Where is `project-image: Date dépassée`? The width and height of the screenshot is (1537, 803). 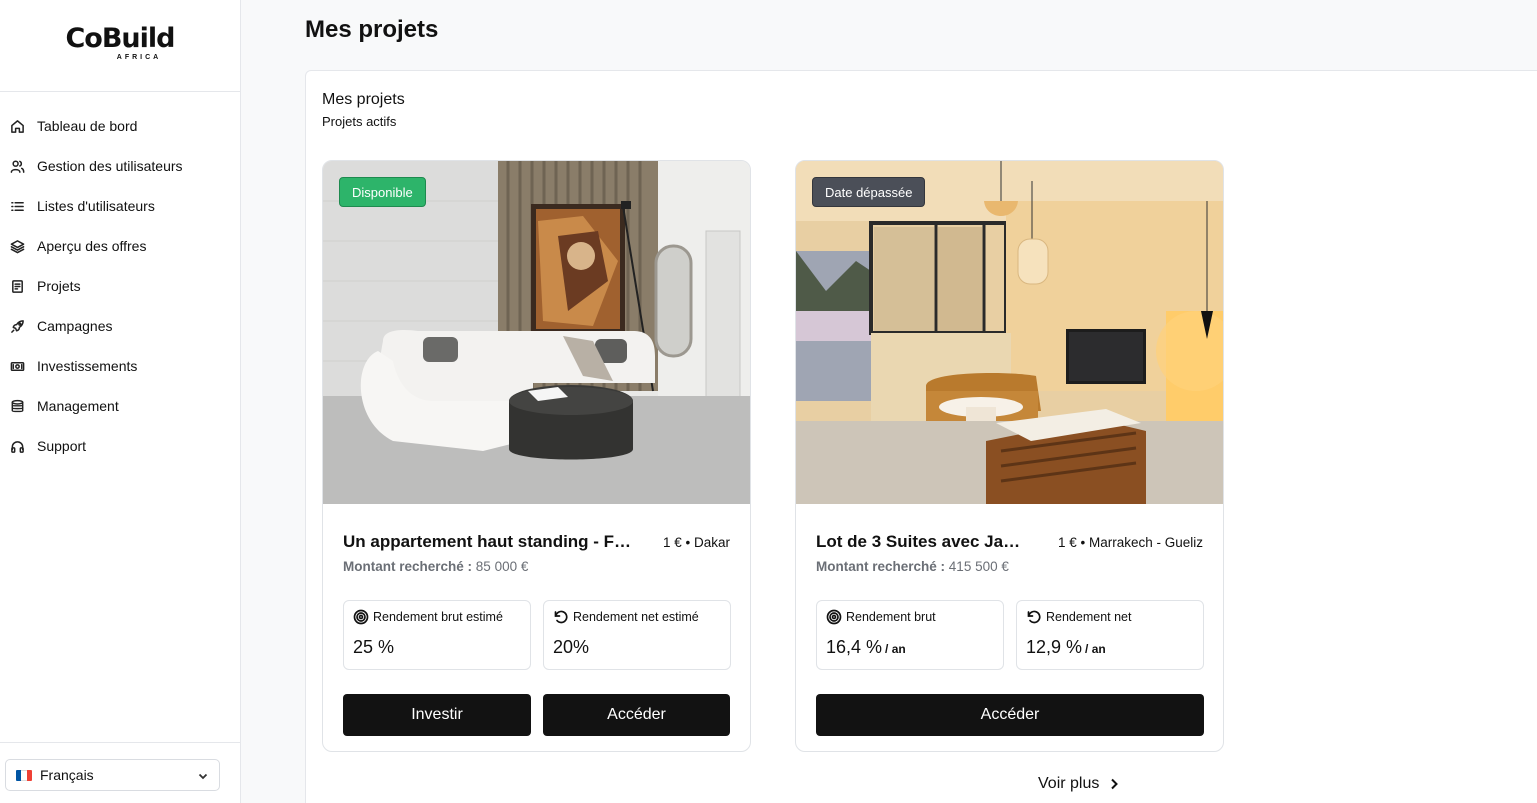 project-image: Date dépassée is located at coordinates (1009, 332).